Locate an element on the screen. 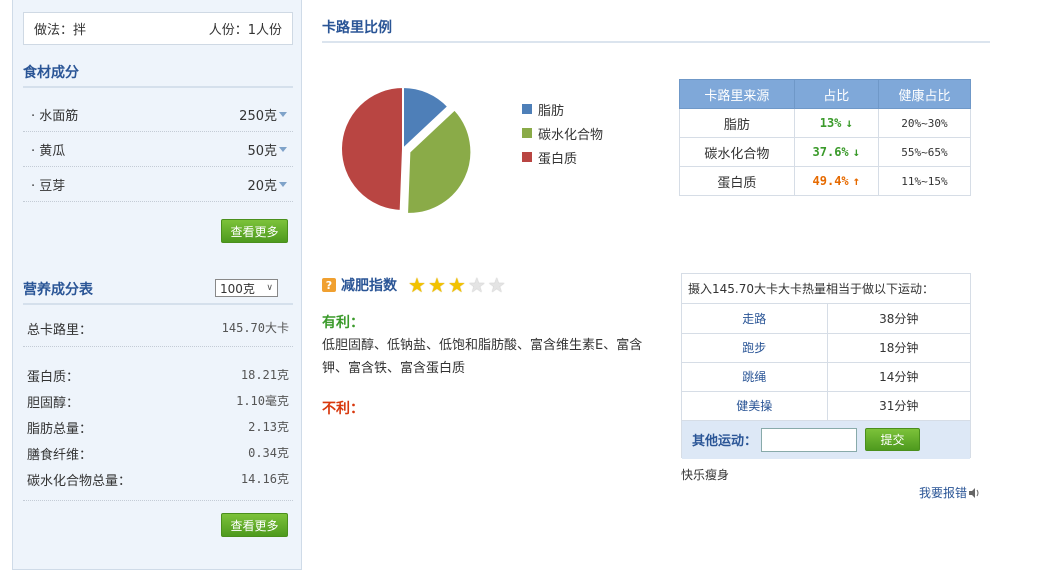 The image size is (1037, 585). nutrition-value: 0.34克 is located at coordinates (268, 453).